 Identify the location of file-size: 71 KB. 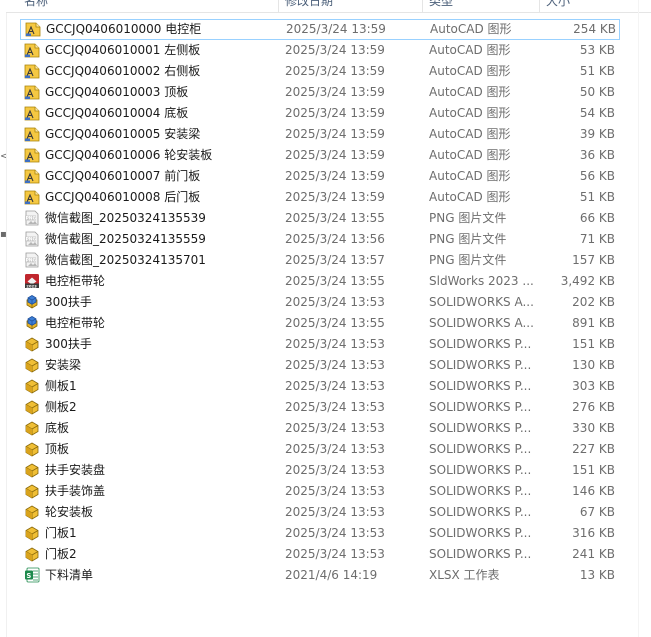
(597, 239).